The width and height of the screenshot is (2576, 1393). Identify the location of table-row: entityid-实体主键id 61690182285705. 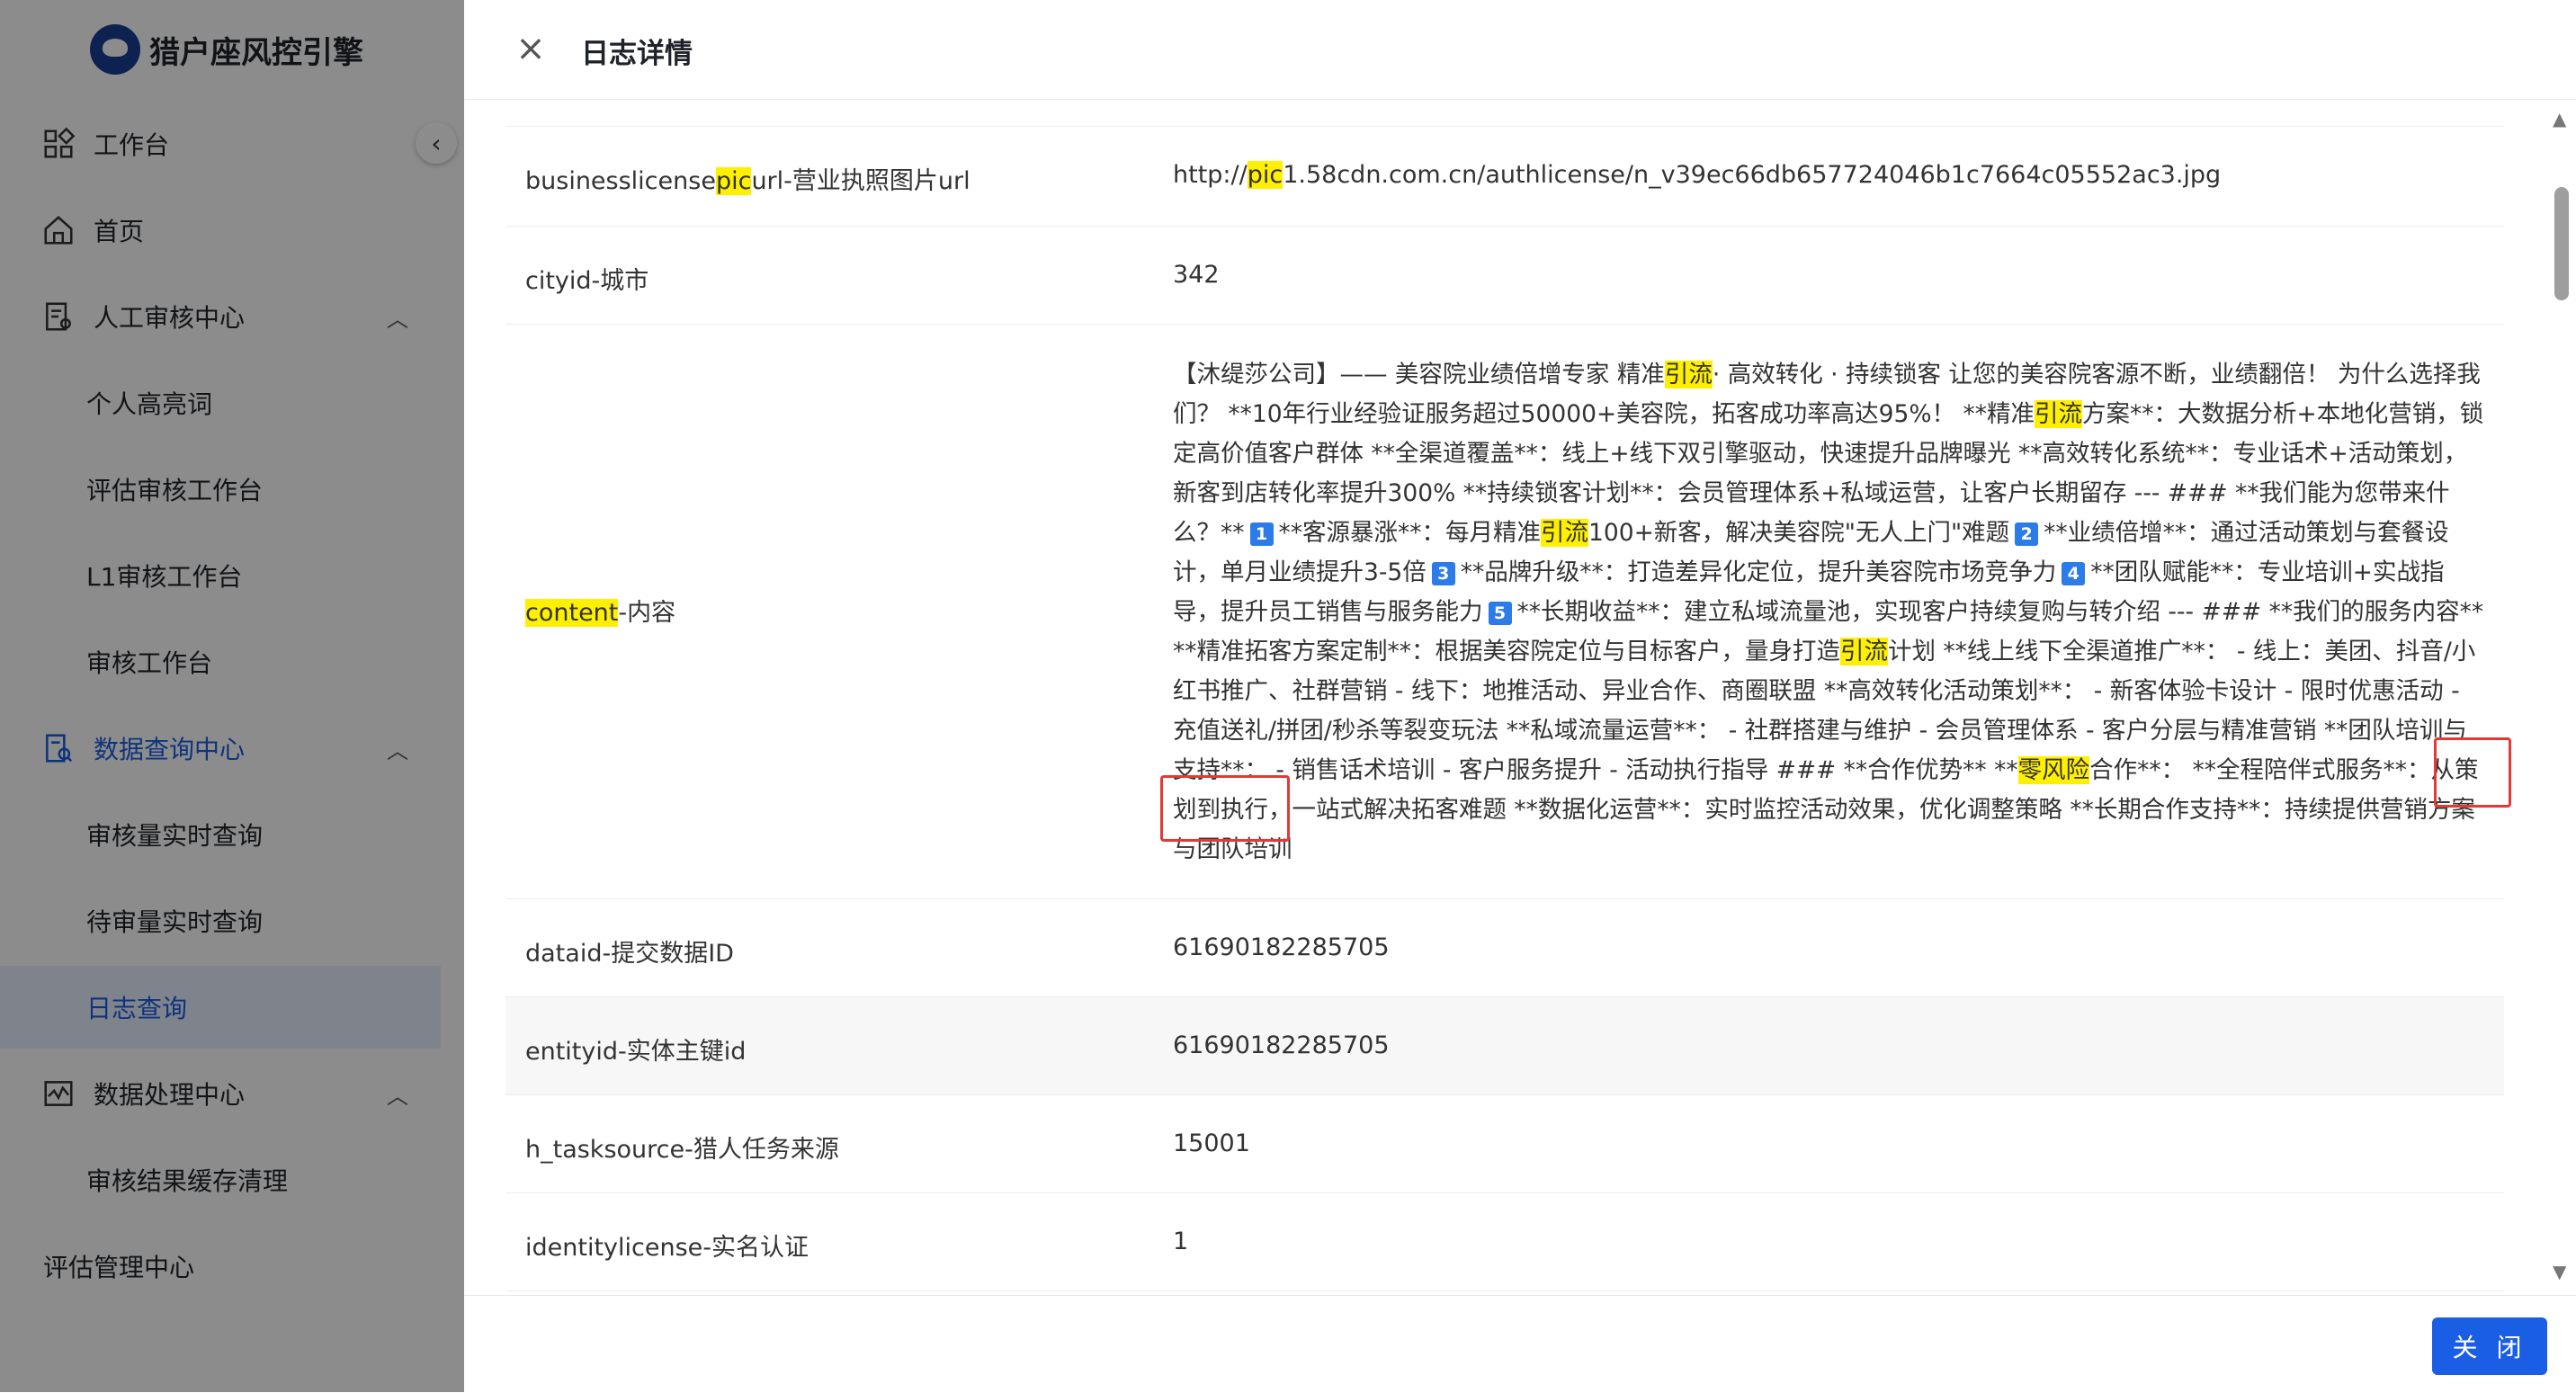
(1504, 1046).